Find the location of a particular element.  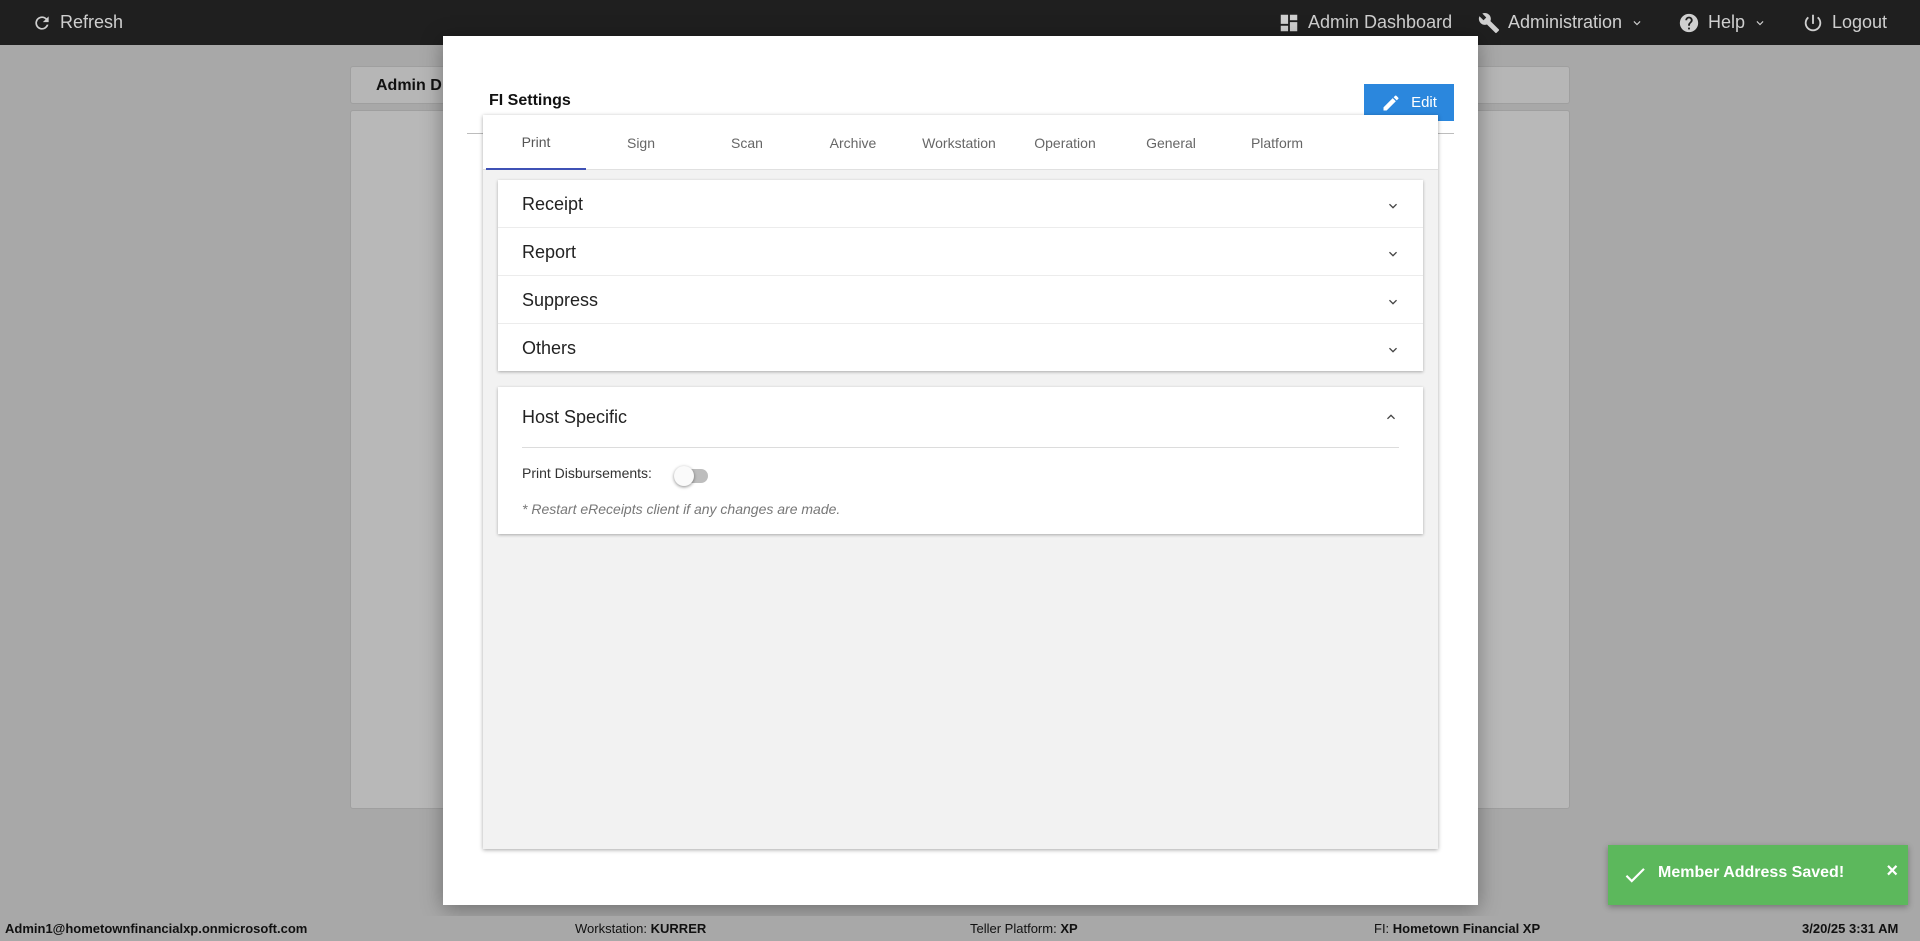

footer-platform: Teller Platform: XP is located at coordinates (1024, 928).